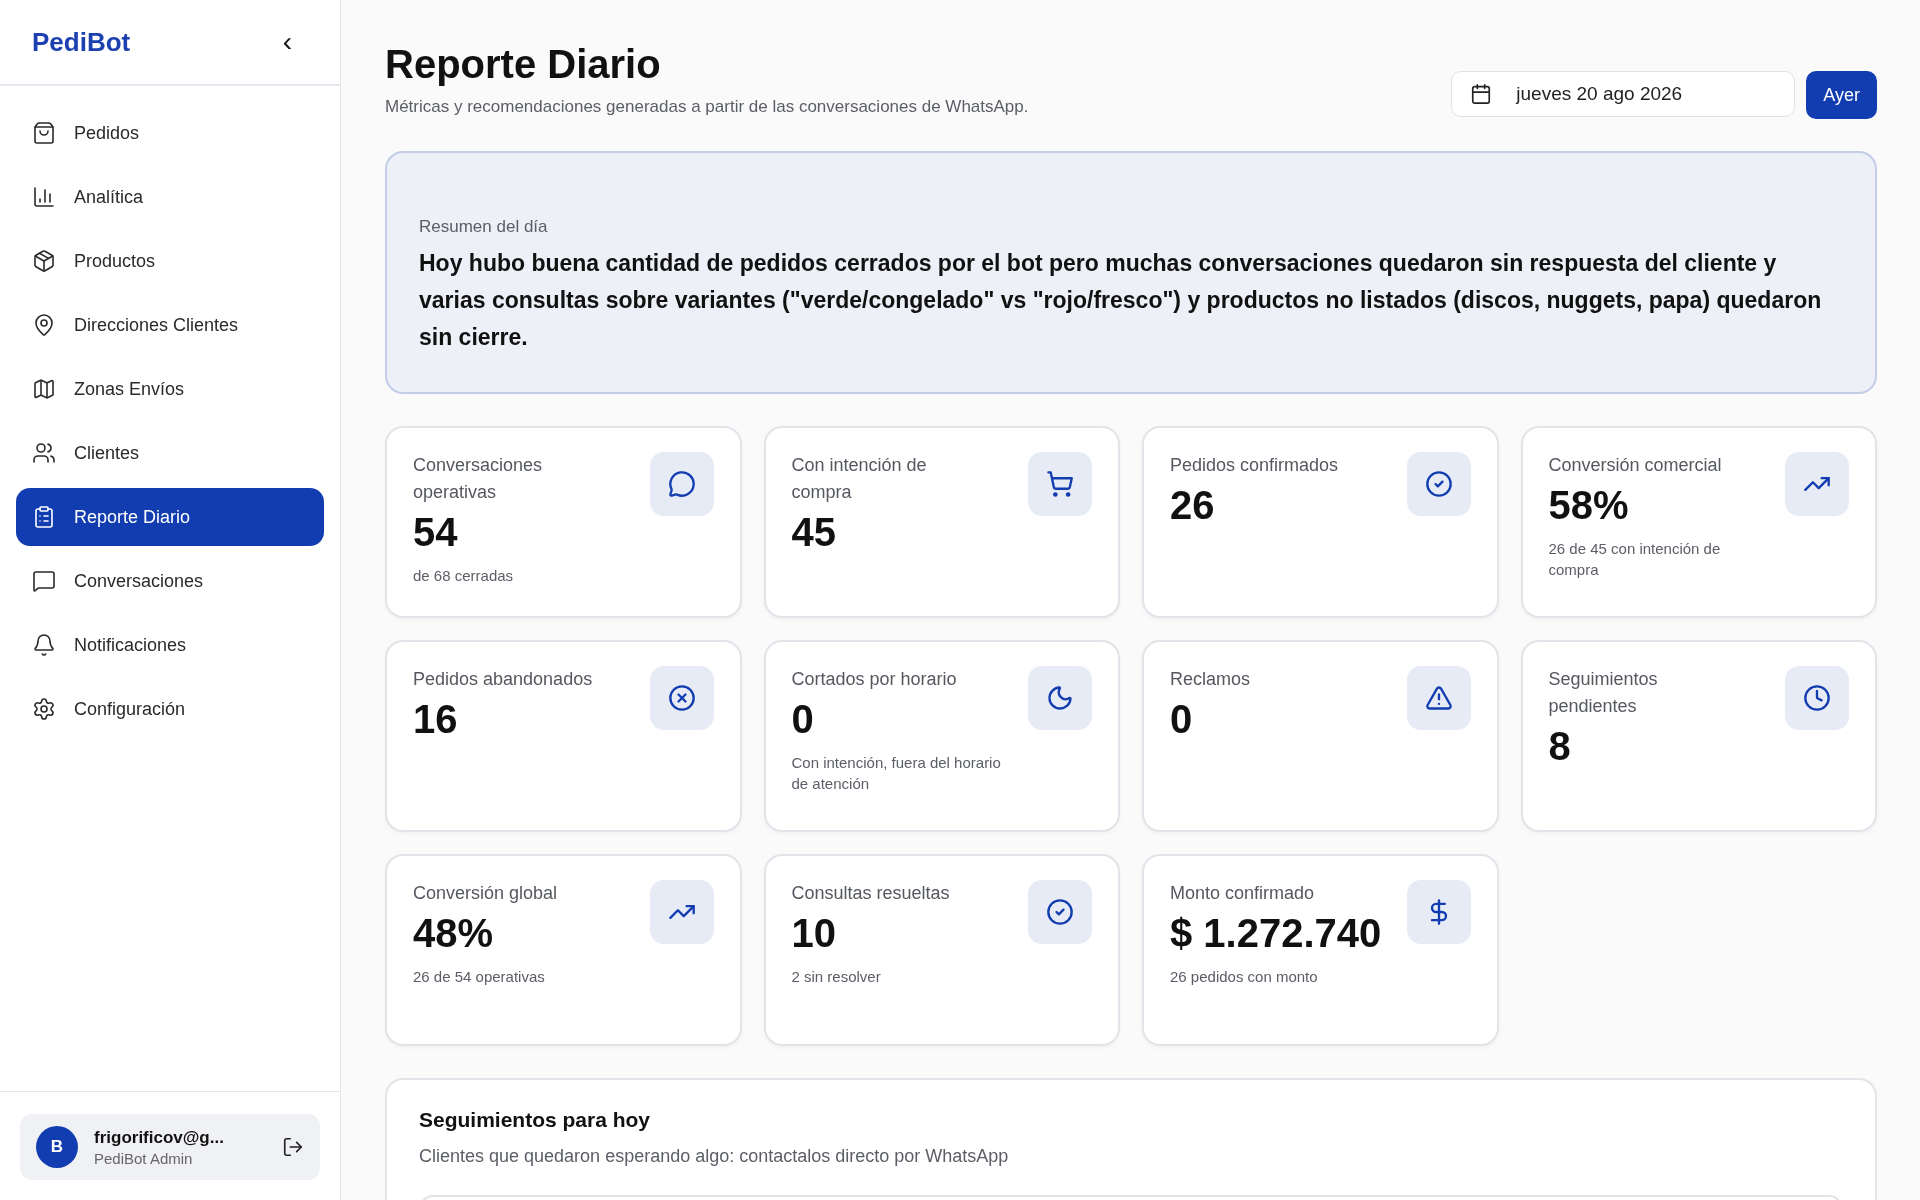 The width and height of the screenshot is (1920, 1200). What do you see at coordinates (1603, 693) in the screenshot?
I see `metric-label: Seguimientos pendientes` at bounding box center [1603, 693].